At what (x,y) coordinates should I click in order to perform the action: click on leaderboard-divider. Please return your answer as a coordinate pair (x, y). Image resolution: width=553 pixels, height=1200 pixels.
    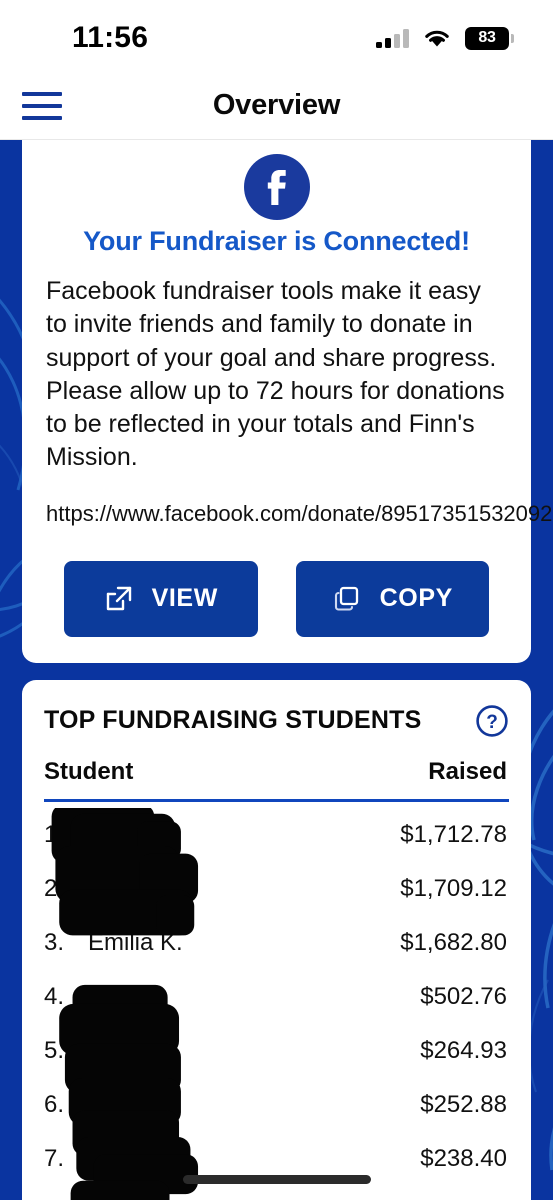
    Looking at the image, I should click on (276, 800).